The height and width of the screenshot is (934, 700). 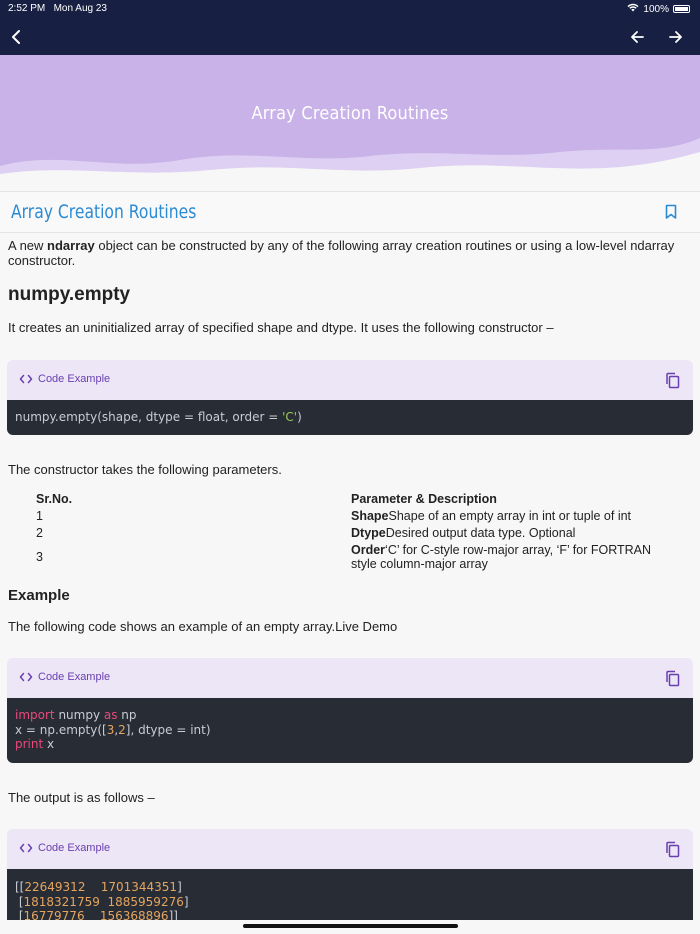 I want to click on row-number: 2, so click(x=39, y=532).